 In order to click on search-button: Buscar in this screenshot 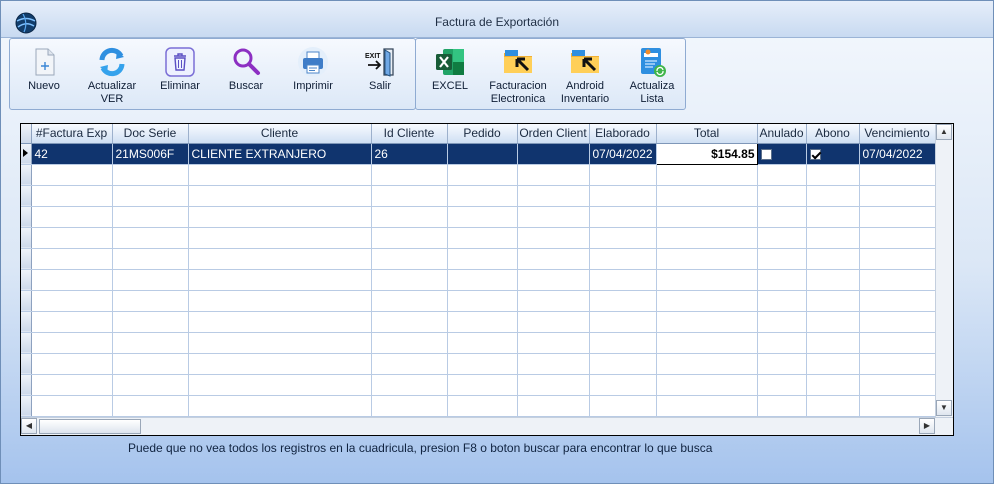, I will do `click(246, 74)`.